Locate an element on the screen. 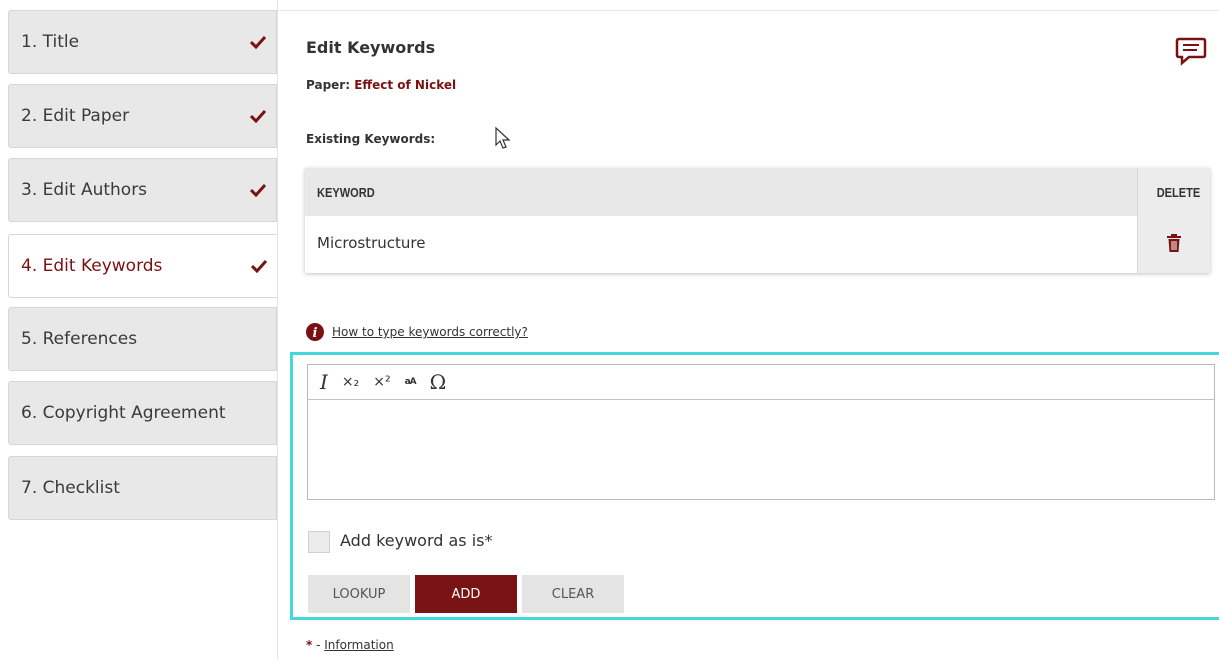 The image size is (1219, 660). info-icon: i is located at coordinates (315, 332).